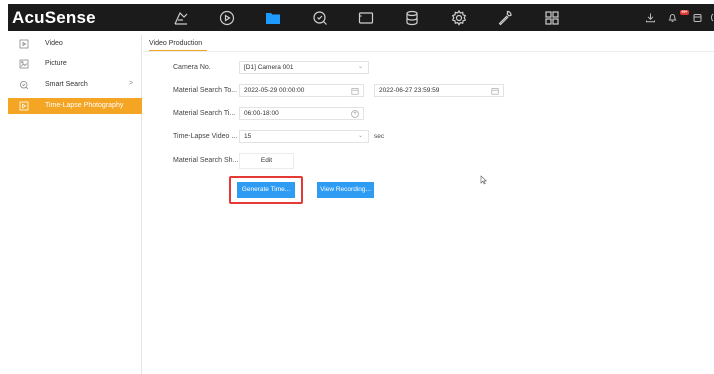  I want to click on live-view-icon, so click(181, 18).